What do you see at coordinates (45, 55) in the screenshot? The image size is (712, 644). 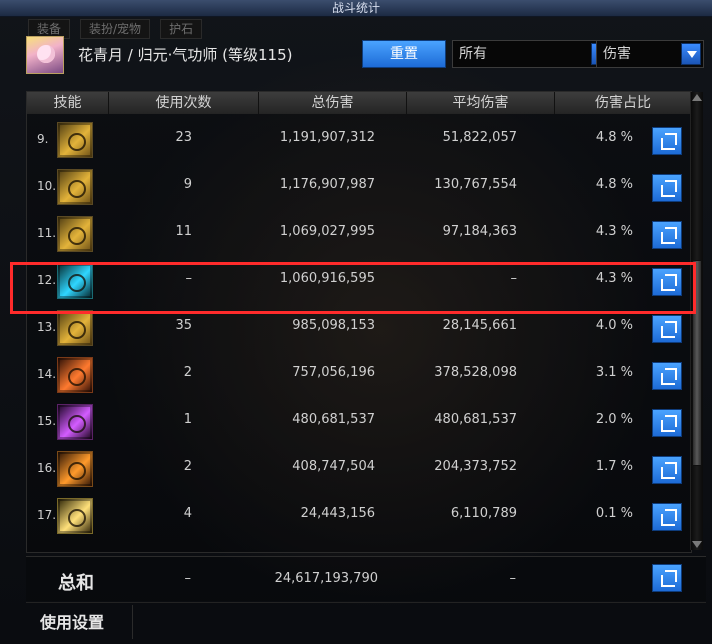 I see `avatar` at bounding box center [45, 55].